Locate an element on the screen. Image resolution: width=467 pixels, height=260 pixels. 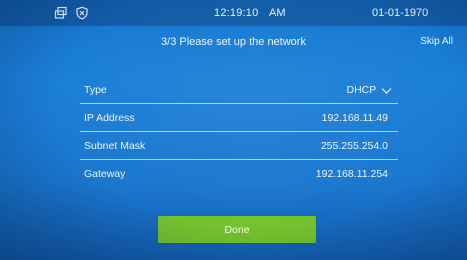
window-icon is located at coordinates (61, 13).